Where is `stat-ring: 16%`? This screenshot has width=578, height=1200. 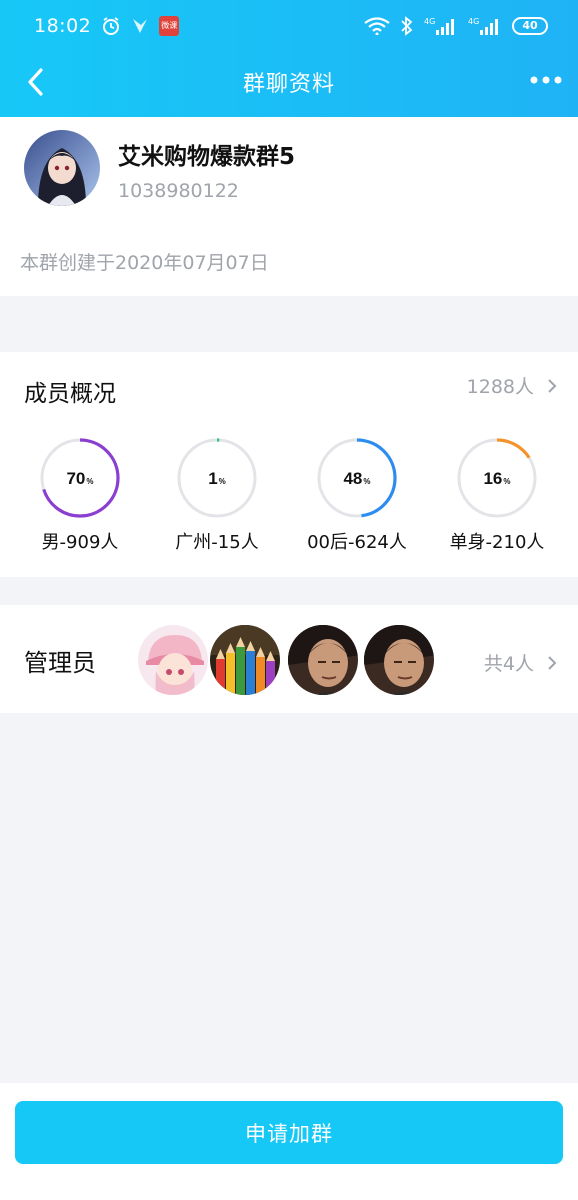
stat-ring: 16% is located at coordinates (497, 478).